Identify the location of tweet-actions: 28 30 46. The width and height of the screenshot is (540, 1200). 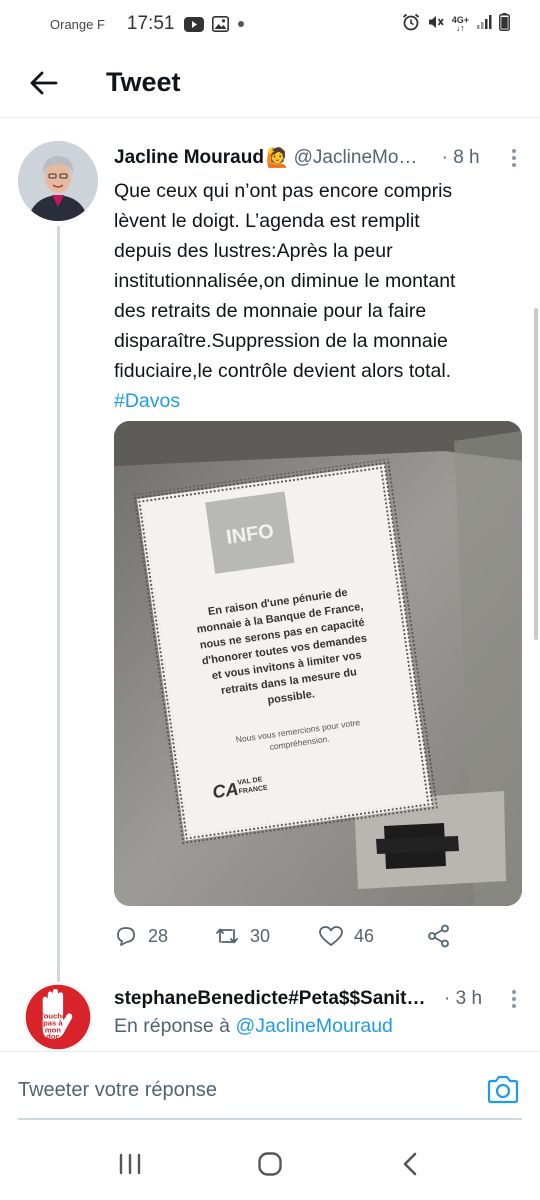
(320, 936).